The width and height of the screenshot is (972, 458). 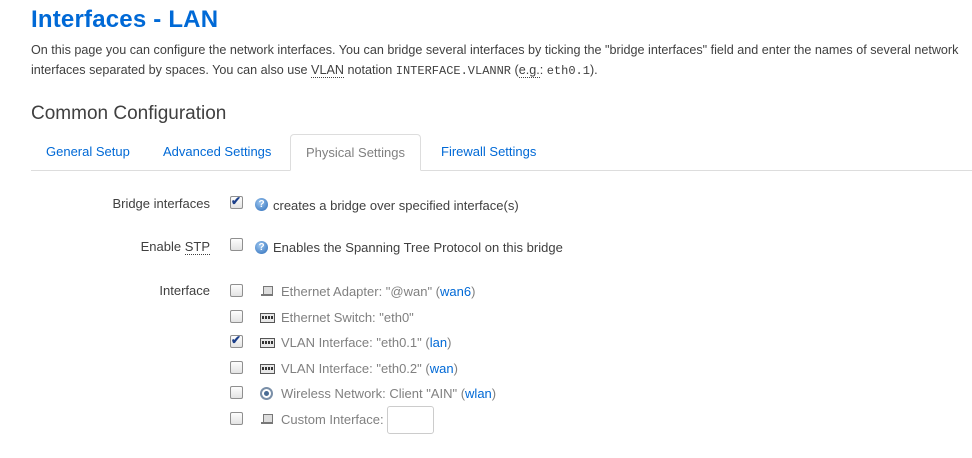 What do you see at coordinates (197, 247) in the screenshot?
I see `stp-abbr: STP` at bounding box center [197, 247].